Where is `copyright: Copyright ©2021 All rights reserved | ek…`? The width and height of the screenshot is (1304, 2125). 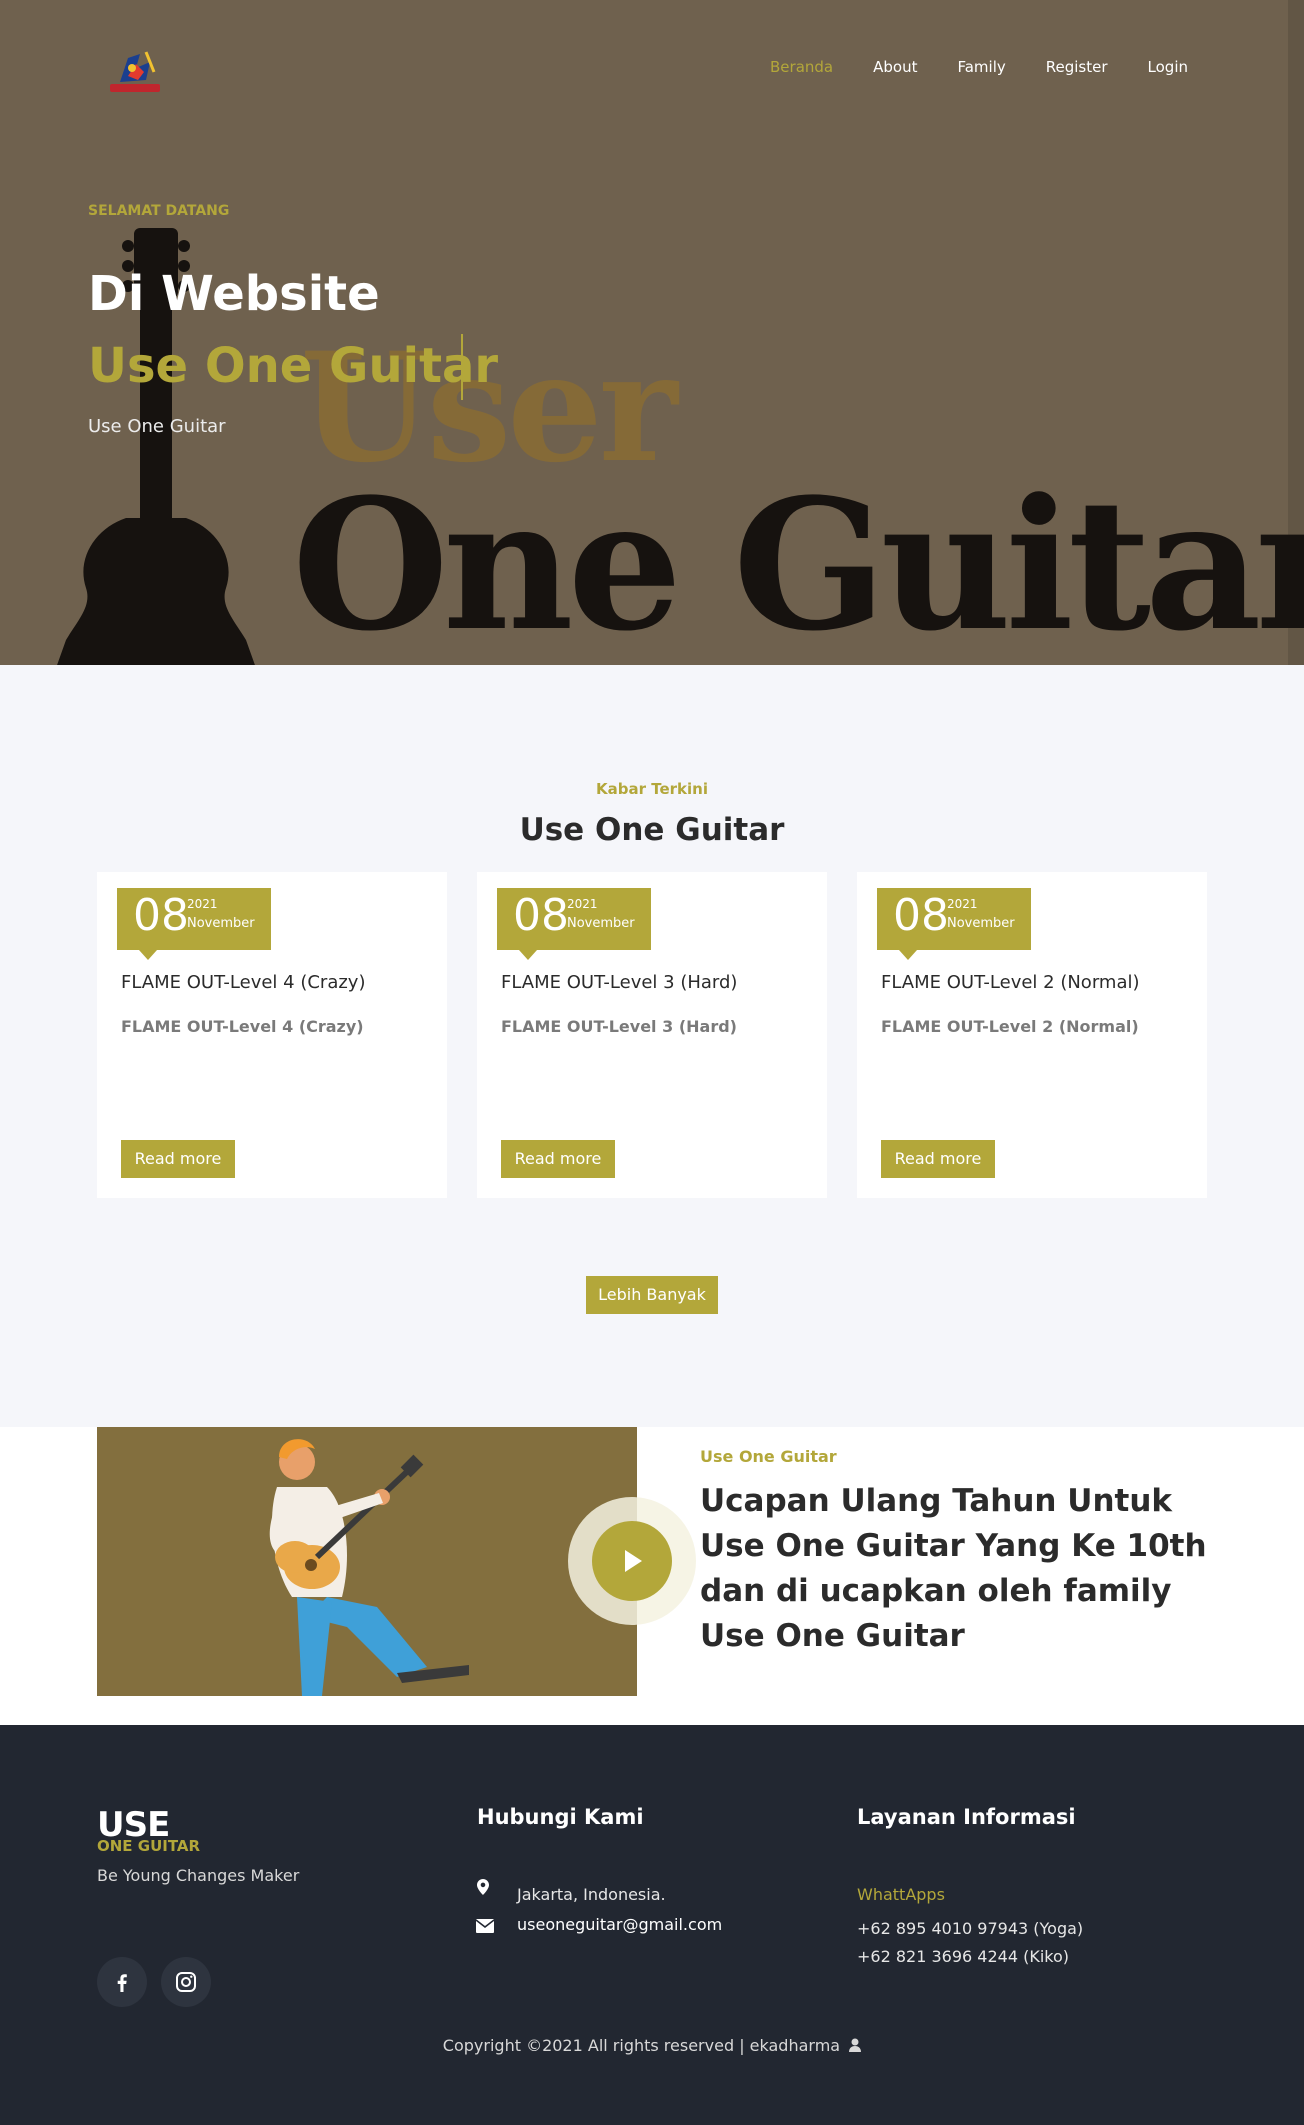 copyright: Copyright ©2021 All rights reserved | ek… is located at coordinates (652, 2045).